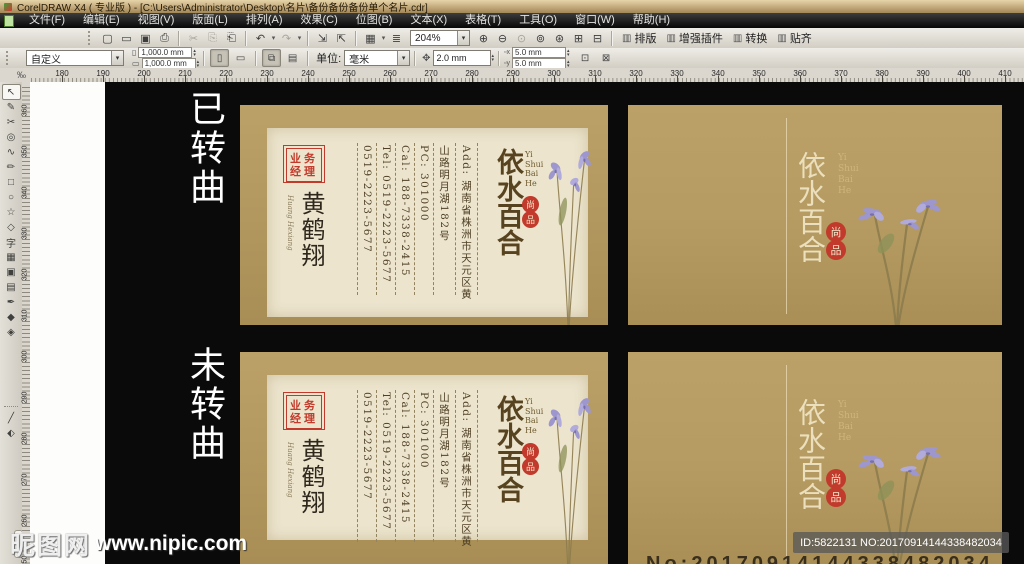 The width and height of the screenshot is (1024, 564). Describe the element at coordinates (502, 38) in the screenshot. I see `zoom-out-icon: ⊖` at that location.